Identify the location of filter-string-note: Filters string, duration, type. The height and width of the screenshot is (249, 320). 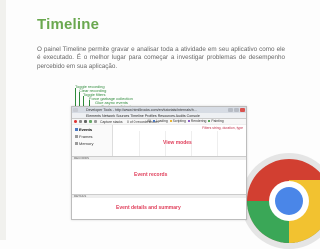
(222, 128).